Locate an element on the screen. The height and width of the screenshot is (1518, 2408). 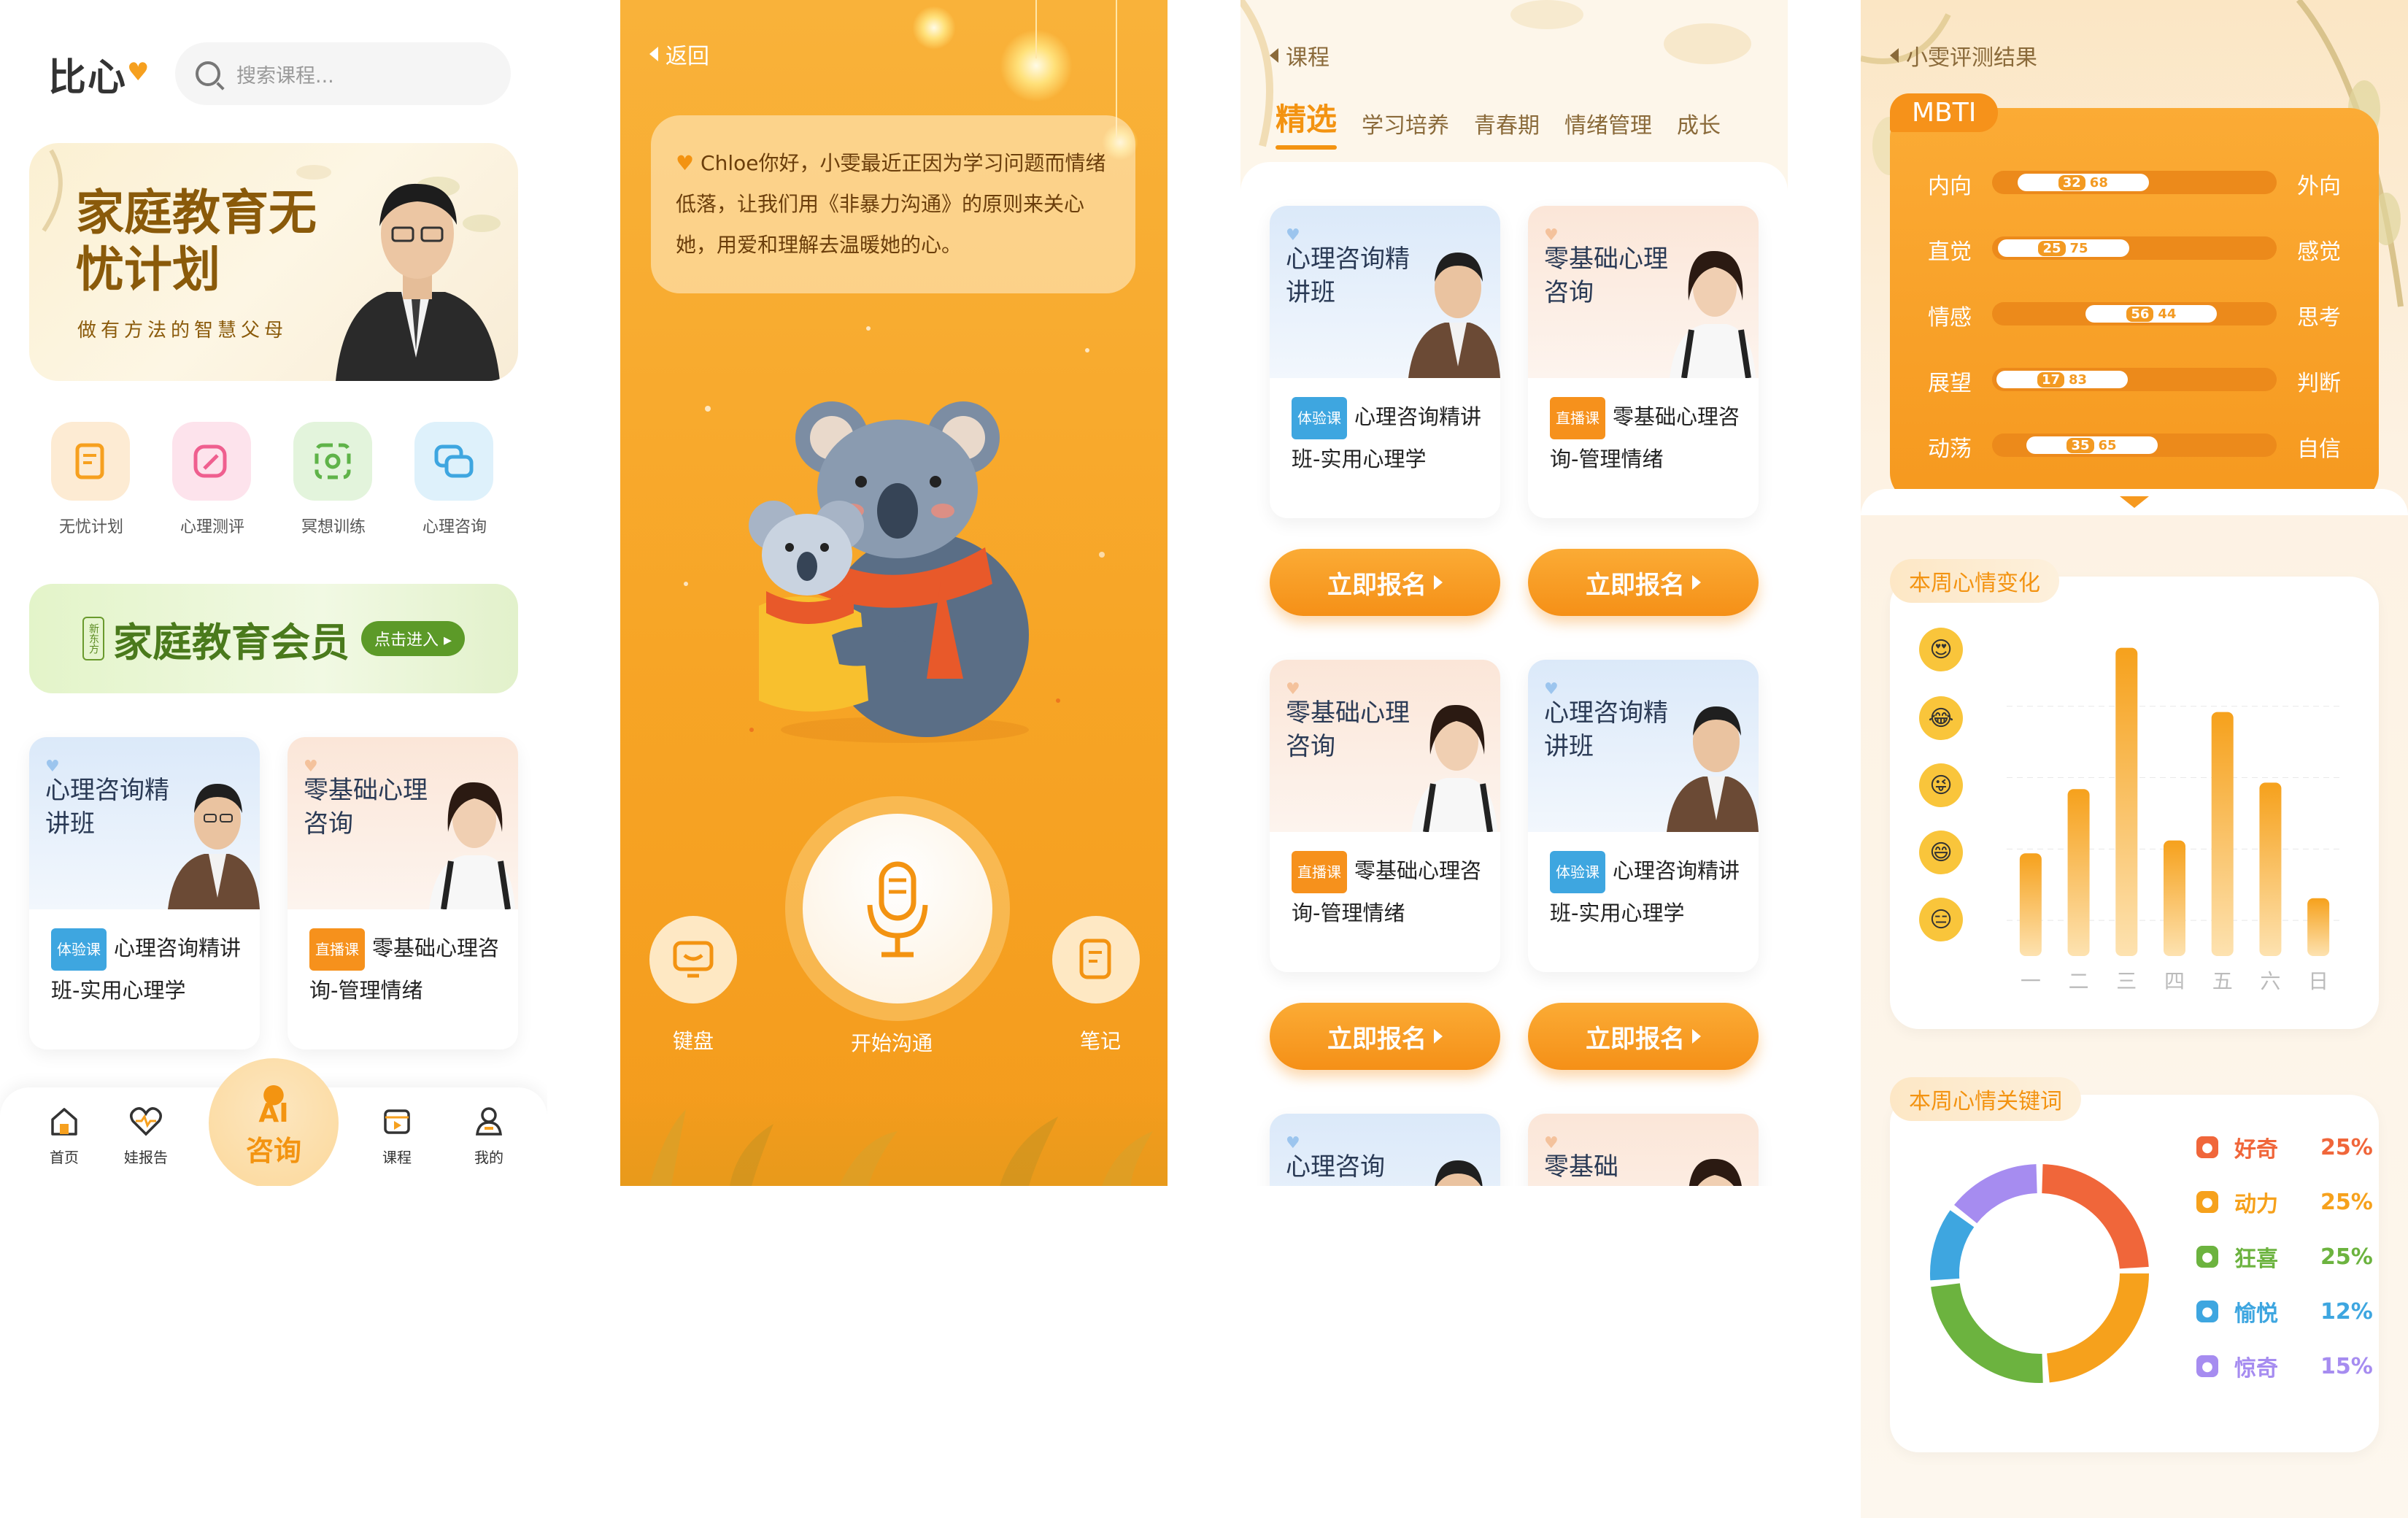
tab-label: 首页 is located at coordinates (64, 1157).